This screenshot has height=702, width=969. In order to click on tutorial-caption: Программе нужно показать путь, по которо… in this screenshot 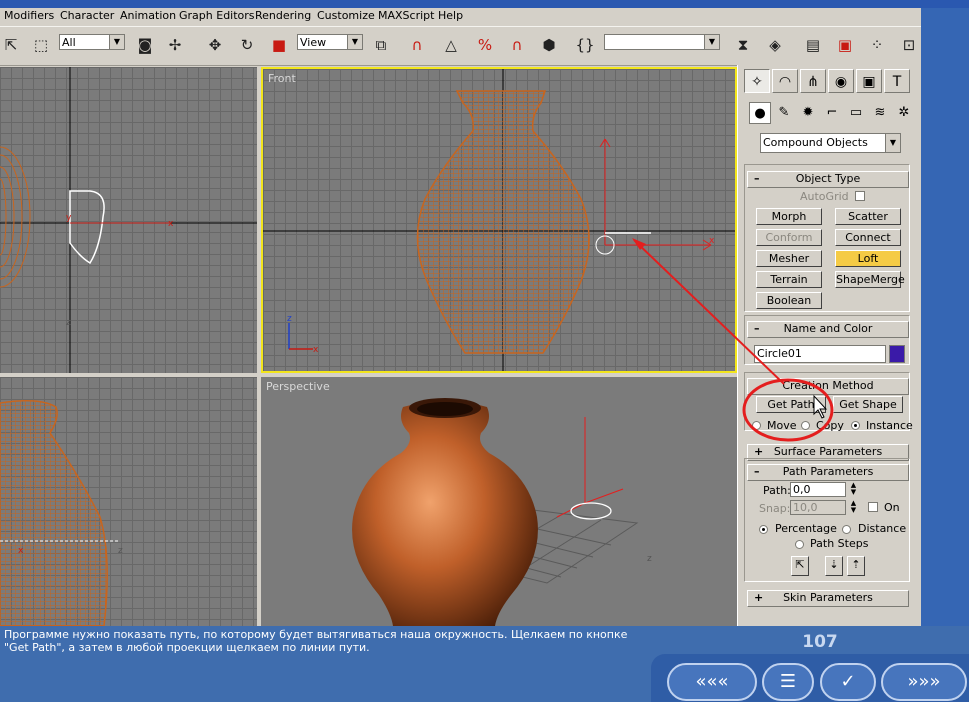, I will do `click(334, 641)`.